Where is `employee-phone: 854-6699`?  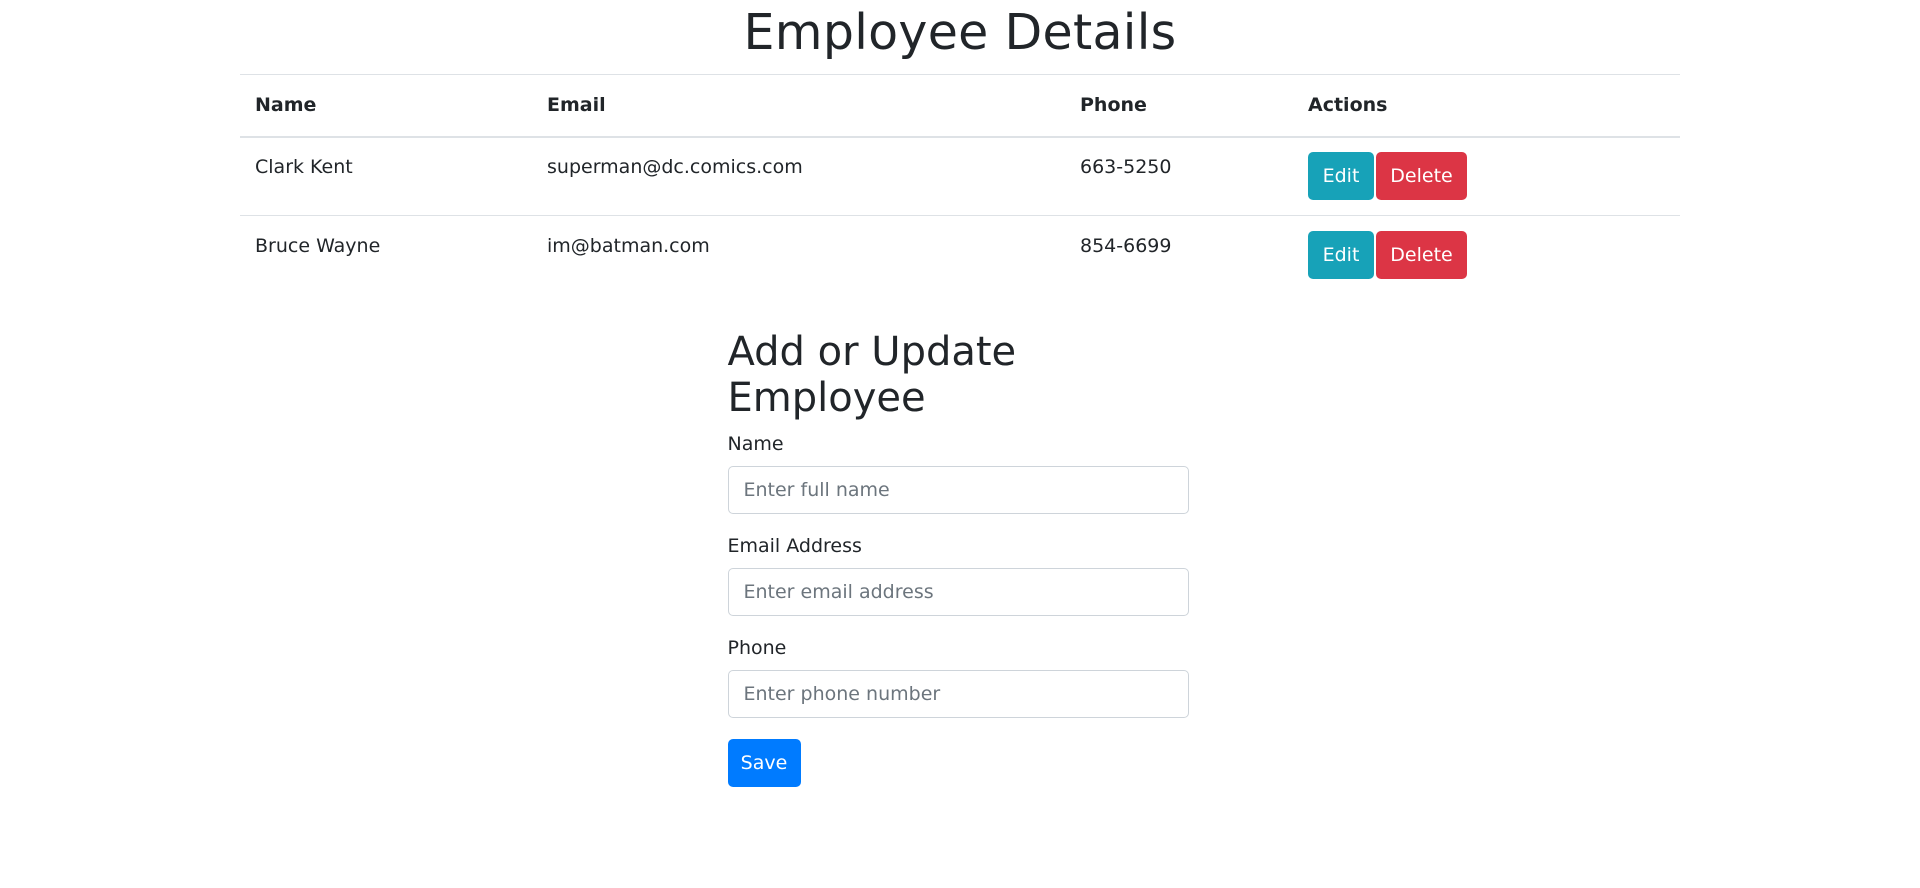
employee-phone: 854-6699 is located at coordinates (1126, 246).